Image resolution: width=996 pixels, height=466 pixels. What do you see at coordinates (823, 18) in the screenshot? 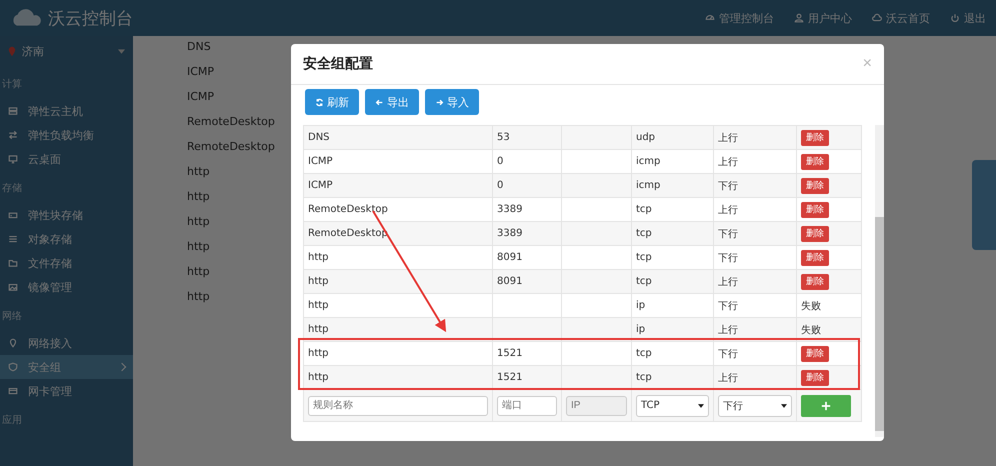
I see `top-link: 用户中心` at bounding box center [823, 18].